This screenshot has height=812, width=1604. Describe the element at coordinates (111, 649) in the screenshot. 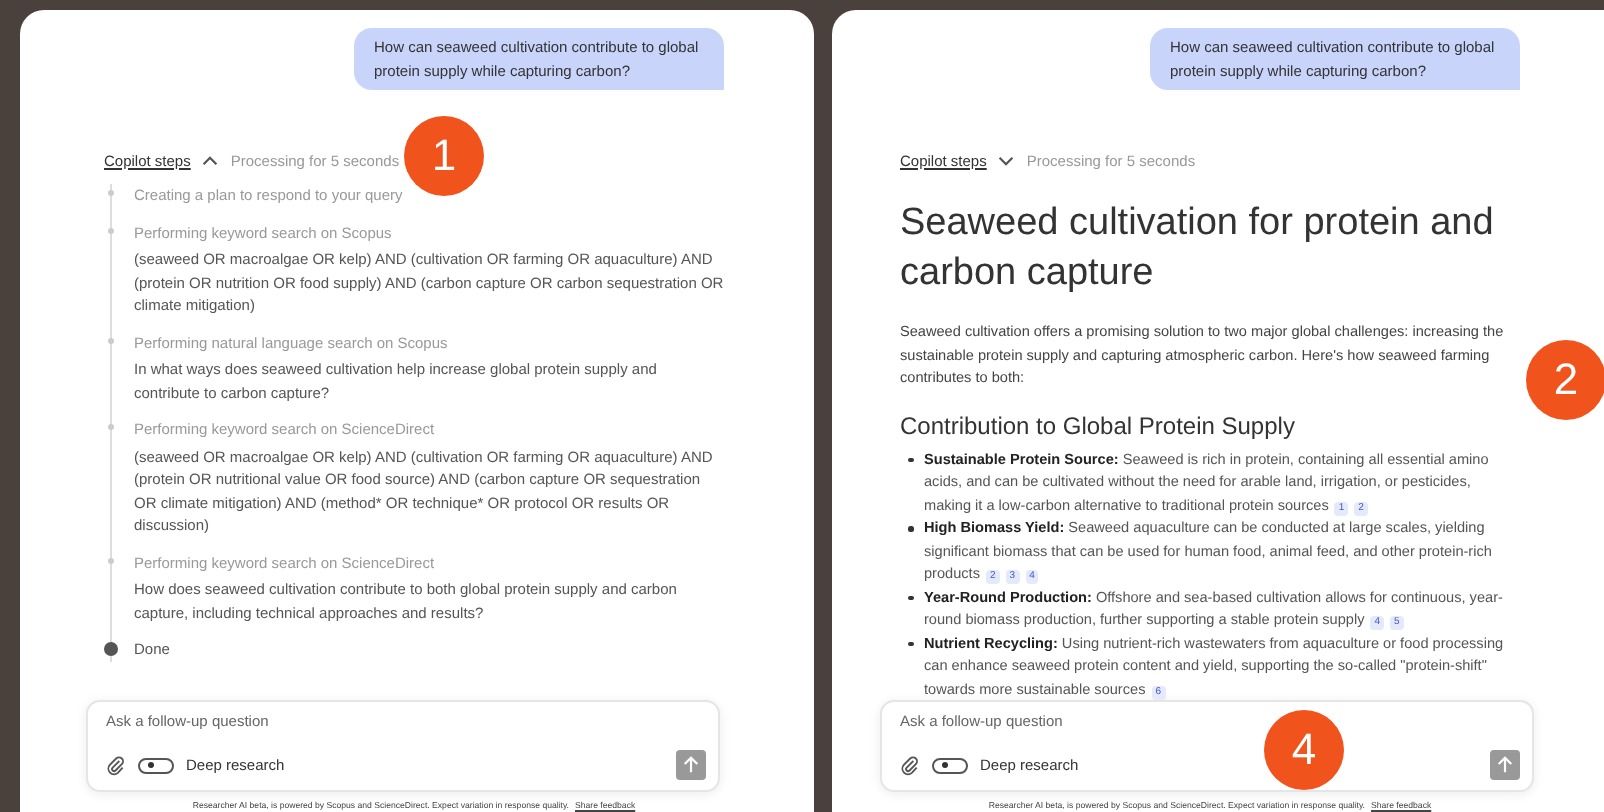

I see `done-dot-icon` at that location.